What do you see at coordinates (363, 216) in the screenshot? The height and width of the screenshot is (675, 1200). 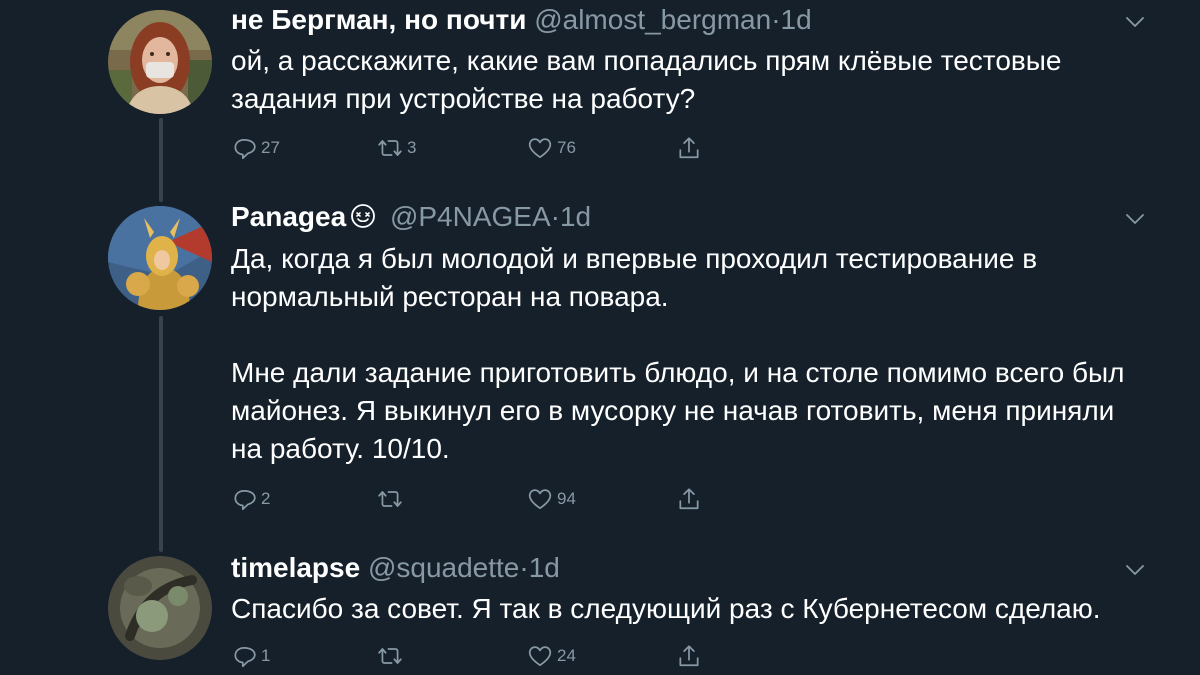 I see `emoji-badge-icon` at bounding box center [363, 216].